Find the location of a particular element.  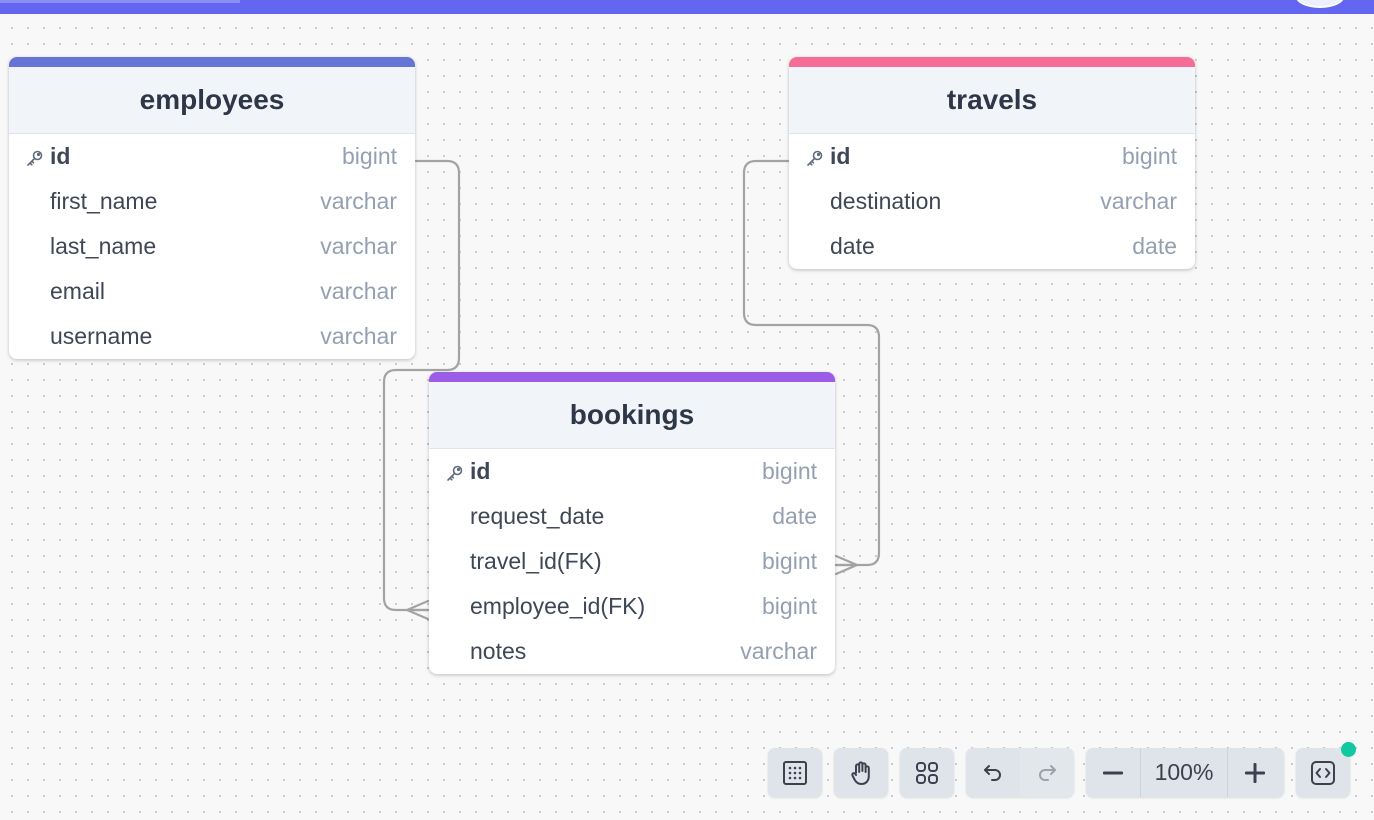

hand-icon is located at coordinates (860, 772).